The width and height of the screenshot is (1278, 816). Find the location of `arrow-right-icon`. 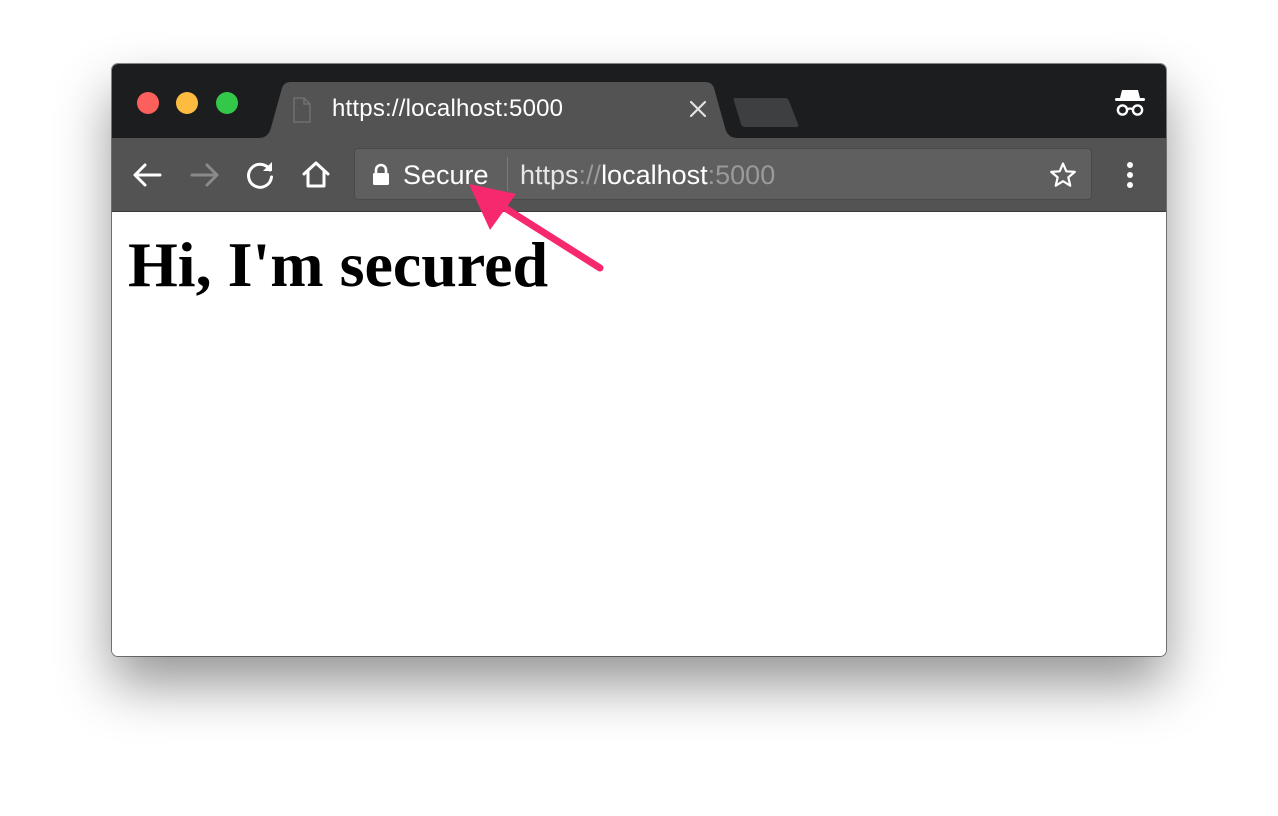

arrow-right-icon is located at coordinates (204, 175).